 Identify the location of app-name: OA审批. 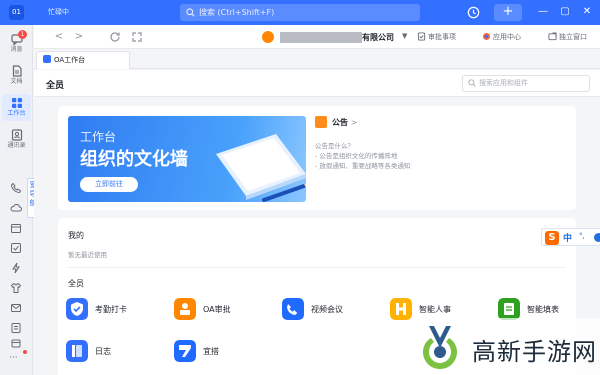
(217, 309).